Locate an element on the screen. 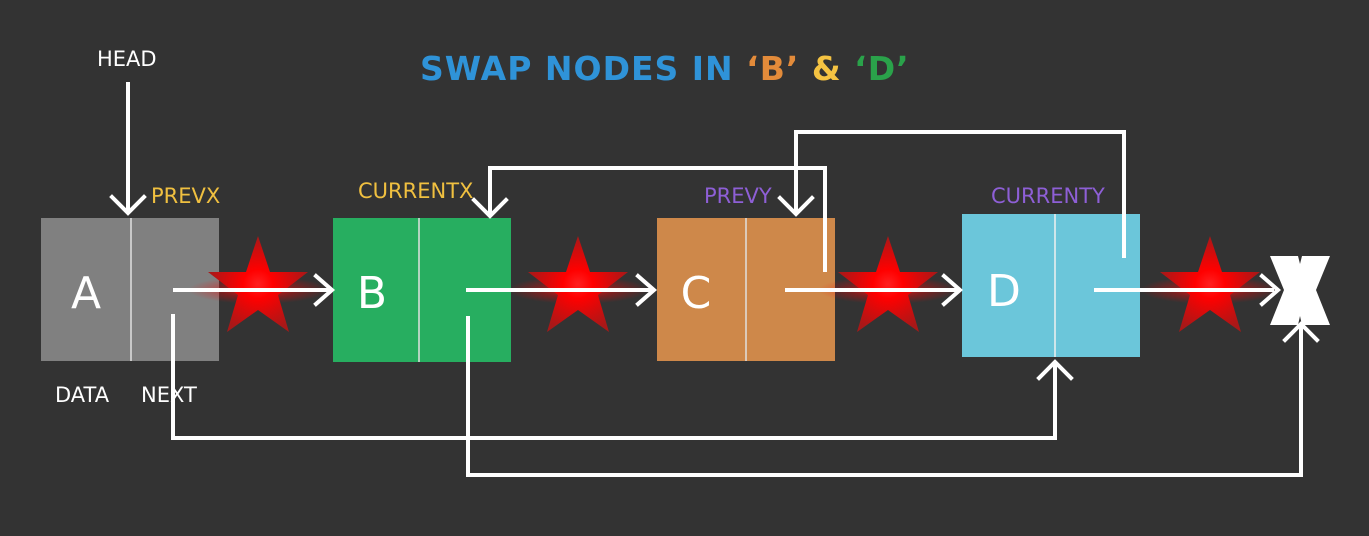 This screenshot has width=1369, height=536. title-node-d: D is located at coordinates (882, 68).